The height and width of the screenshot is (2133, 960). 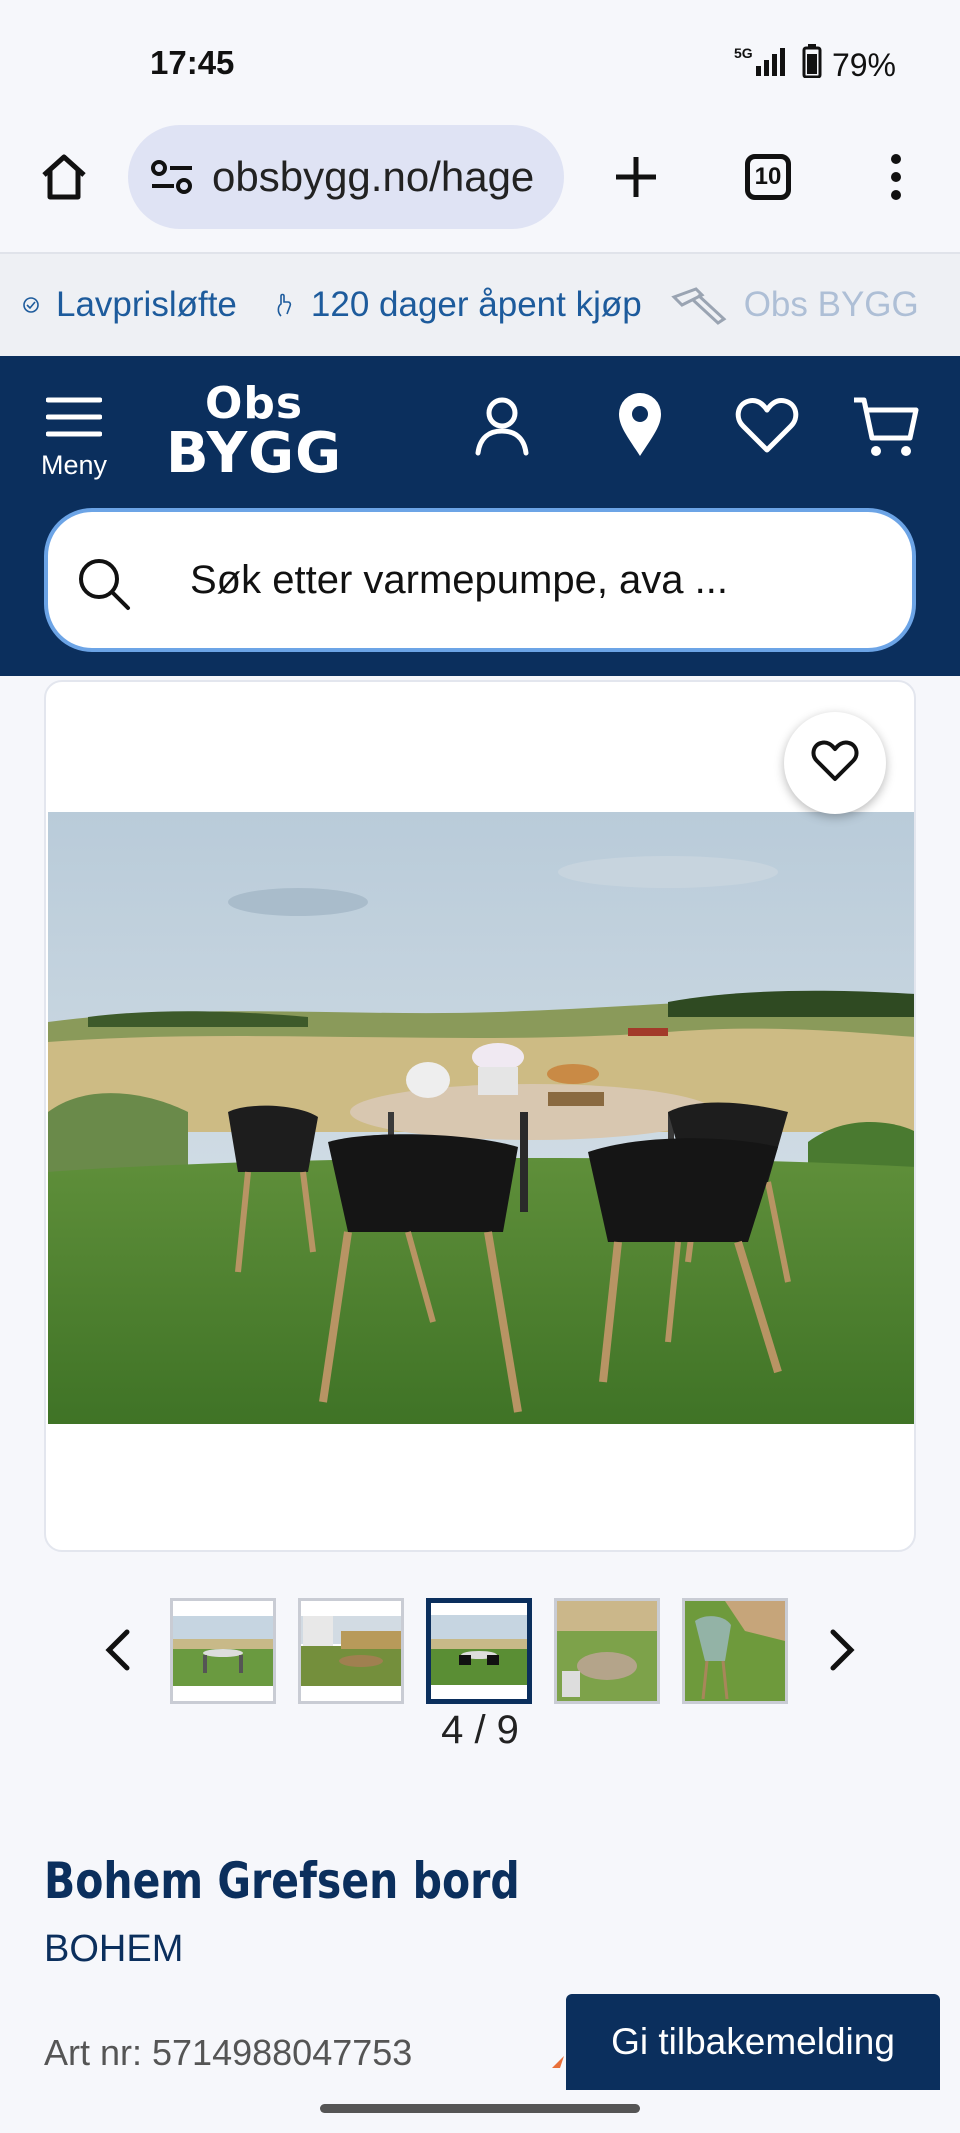 I want to click on product-title: Bohem Grefsen bord, so click(x=282, y=1881).